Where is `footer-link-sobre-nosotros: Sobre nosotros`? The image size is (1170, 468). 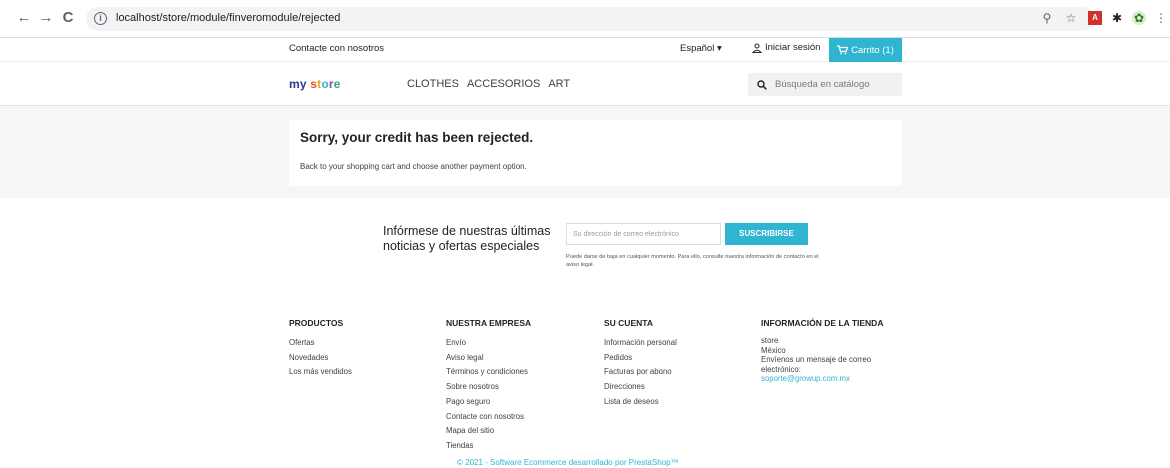
footer-link-sobre-nosotros: Sobre nosotros is located at coordinates (488, 387).